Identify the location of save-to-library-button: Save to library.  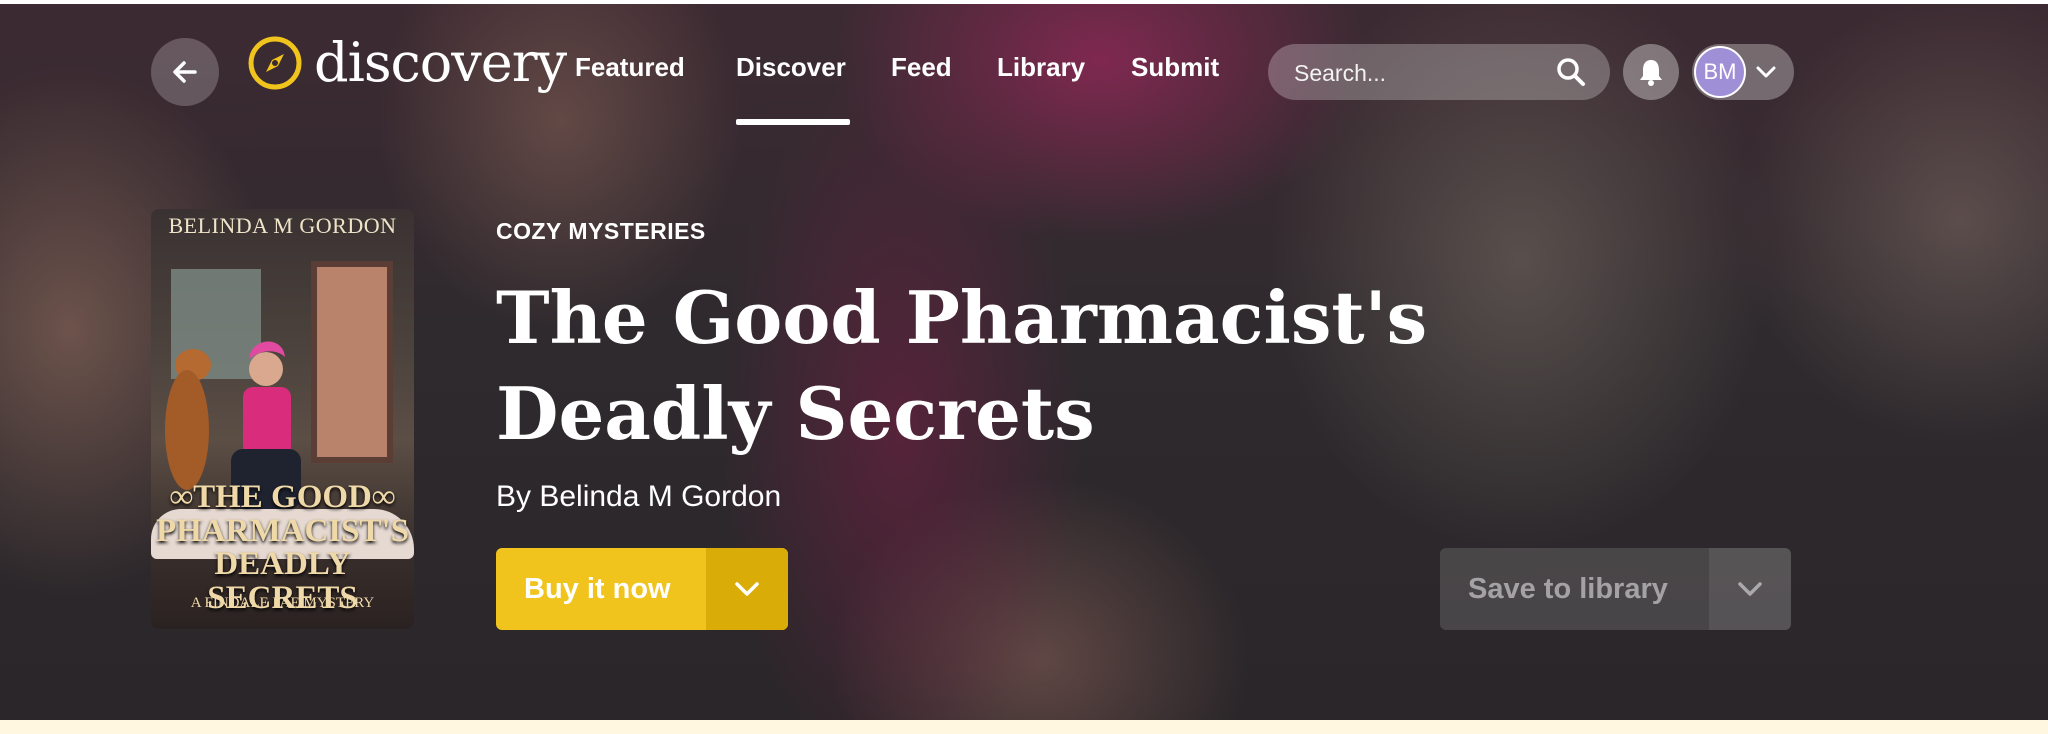
(1615, 589).